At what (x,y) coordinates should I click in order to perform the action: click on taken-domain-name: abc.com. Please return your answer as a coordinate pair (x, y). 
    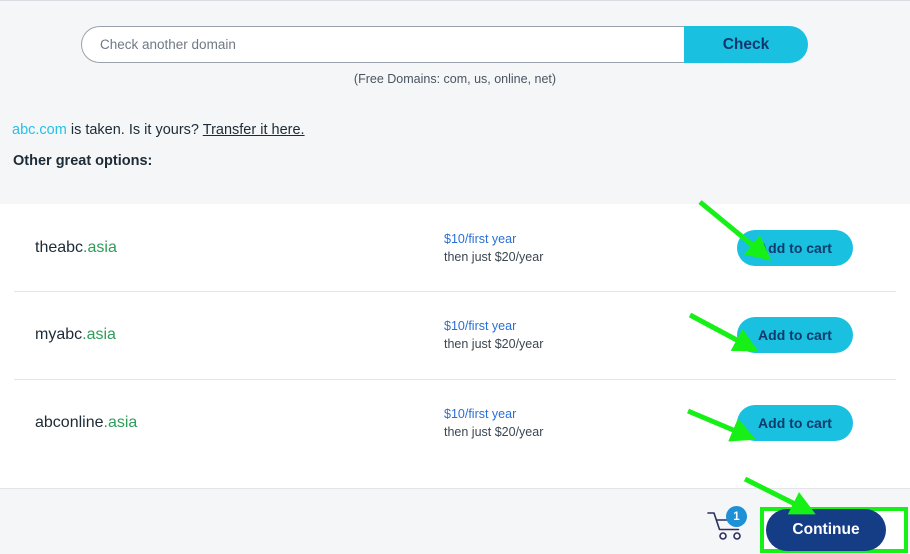
    Looking at the image, I should click on (39, 130).